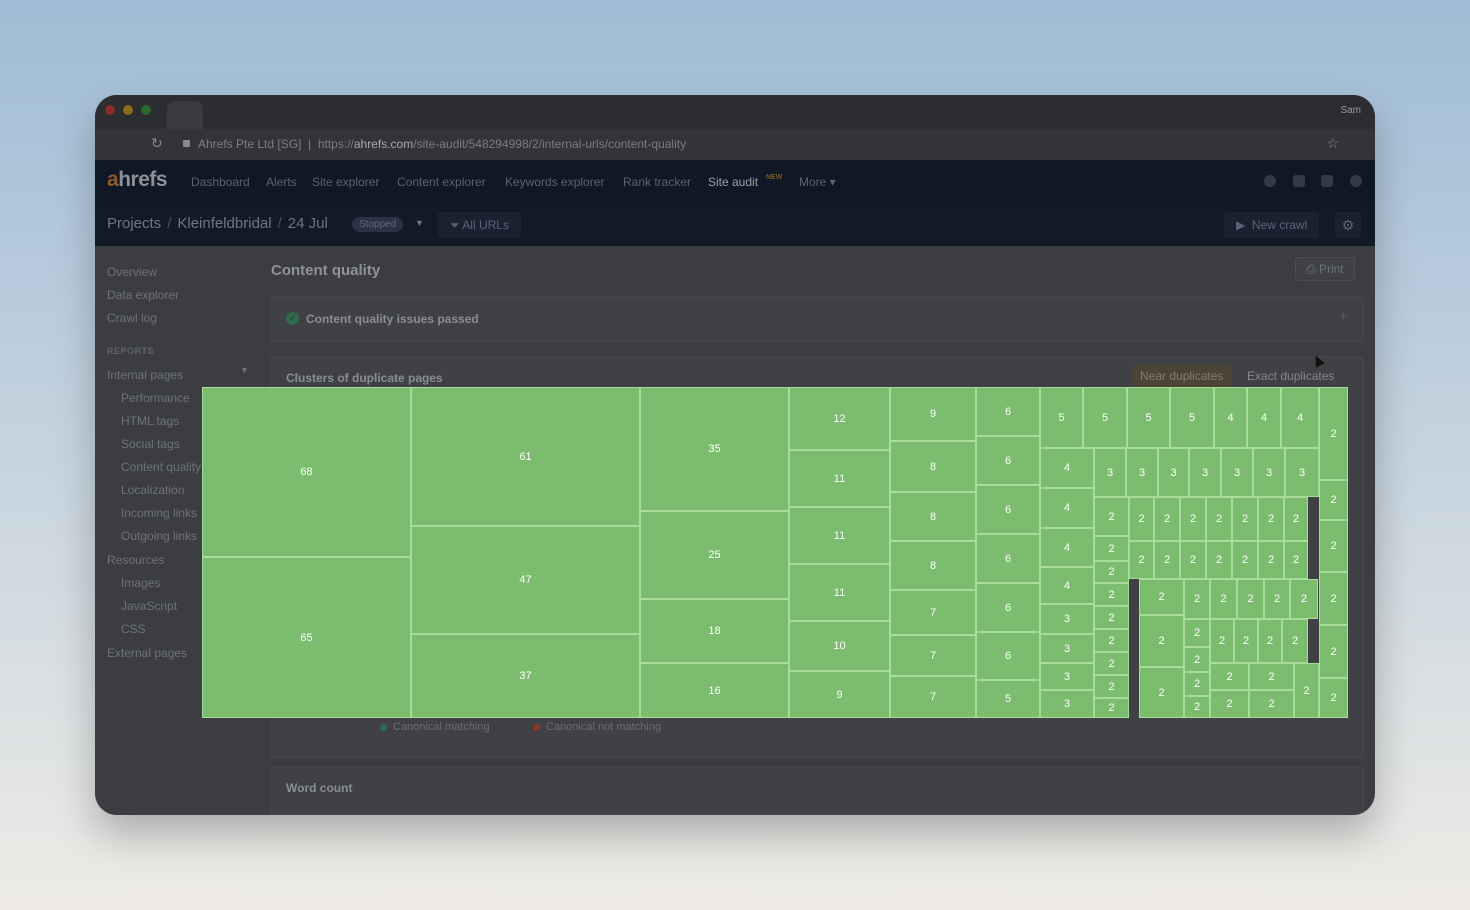  Describe the element at coordinates (1272, 225) in the screenshot. I see `new-crawl-button: ▶ New crawl` at that location.